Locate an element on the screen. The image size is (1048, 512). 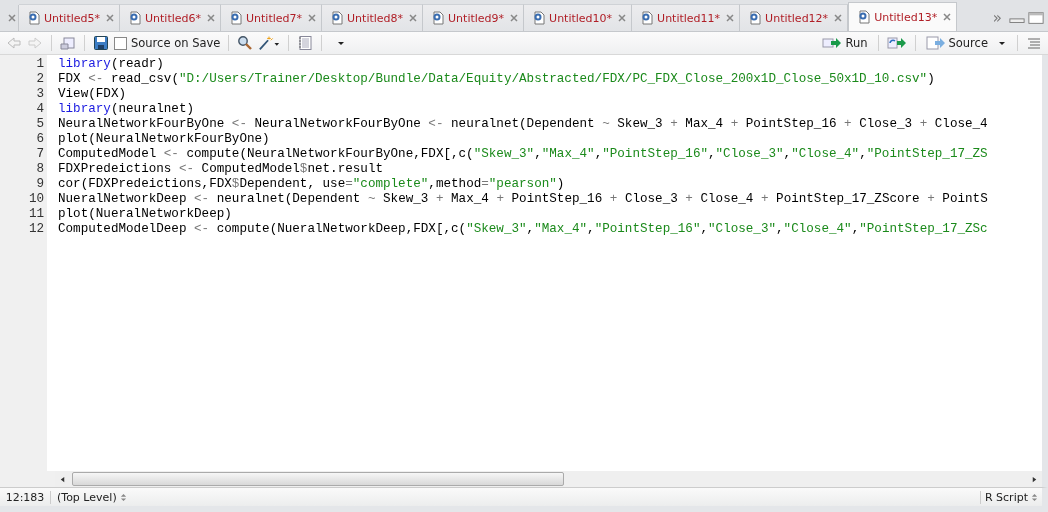
editor-tab: Untitled5* is located at coordinates (69, 17).